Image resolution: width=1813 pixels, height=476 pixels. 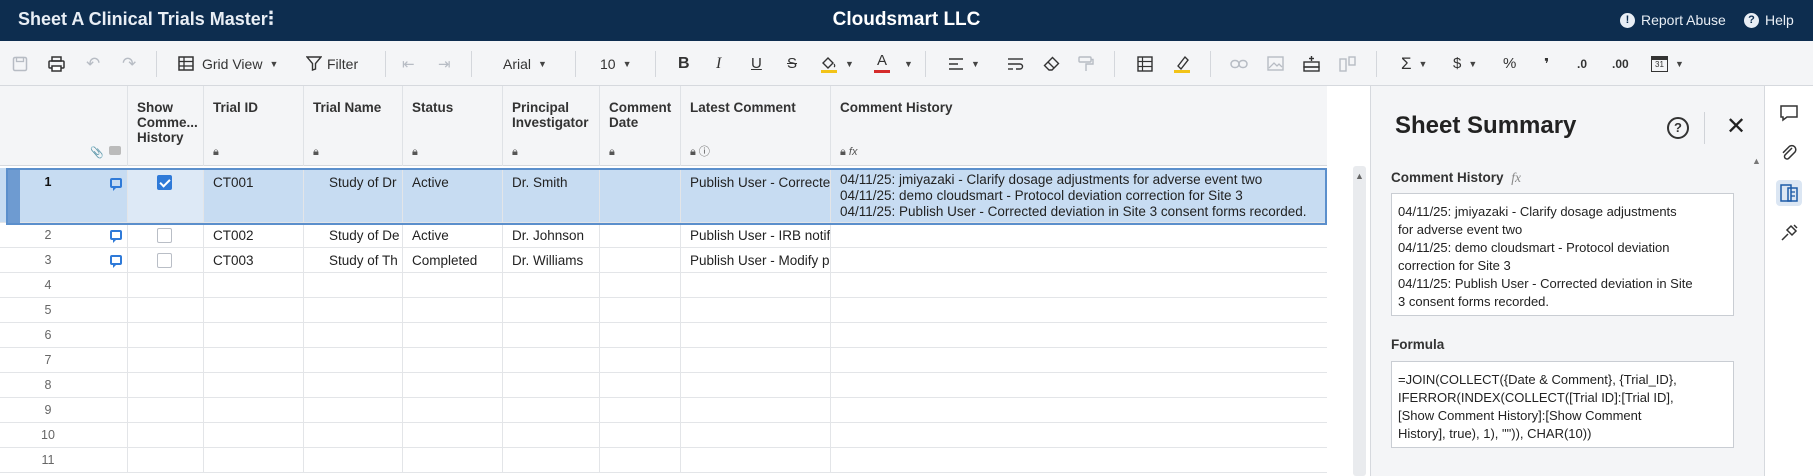 What do you see at coordinates (1311, 63) in the screenshot?
I see `insert-row-icon` at bounding box center [1311, 63].